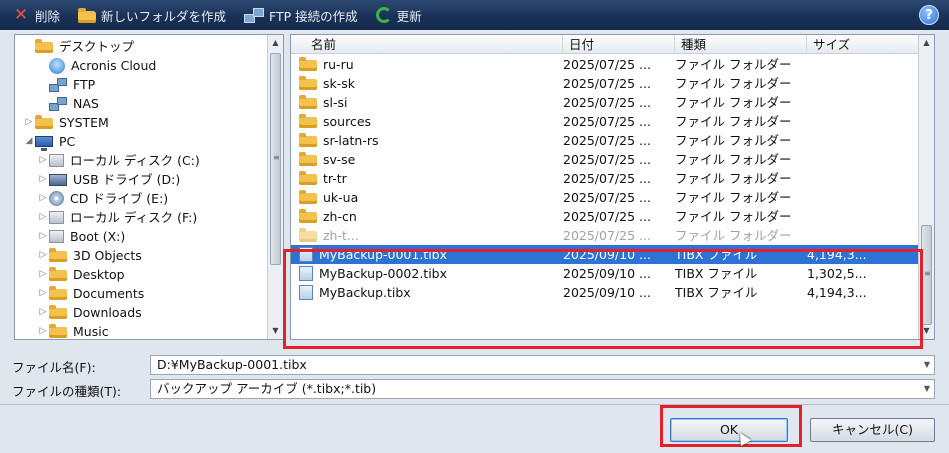 This screenshot has height=453, width=949. What do you see at coordinates (863, 44) in the screenshot?
I see `column-header-size: サイズ` at bounding box center [863, 44].